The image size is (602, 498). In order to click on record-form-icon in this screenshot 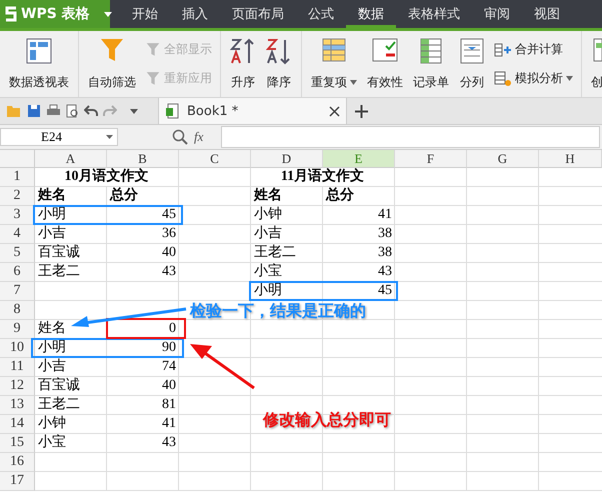, I will do `click(431, 51)`.